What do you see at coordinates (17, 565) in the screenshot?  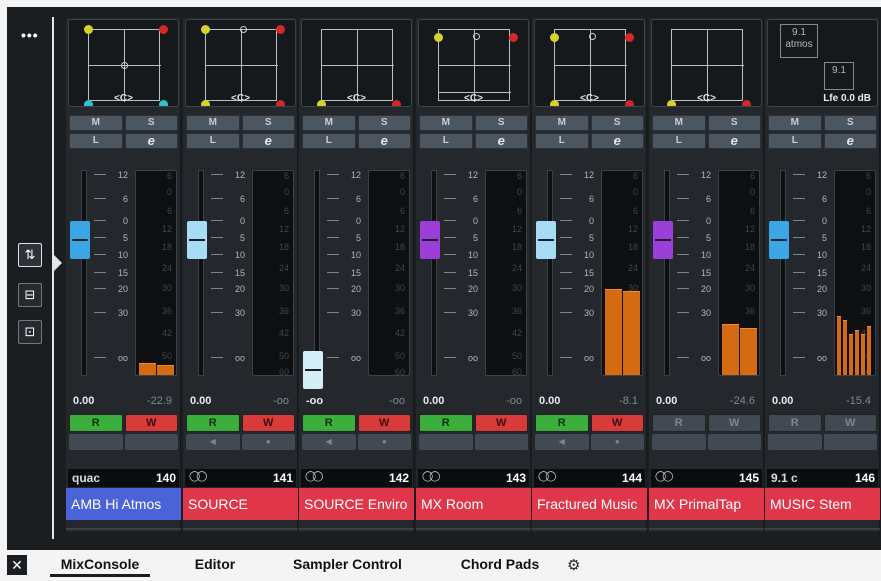 I see `close-icon: ✕` at bounding box center [17, 565].